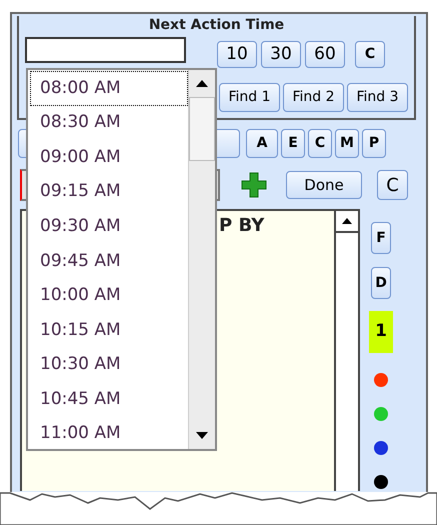  What do you see at coordinates (313, 97) in the screenshot?
I see `find-button: Find 2` at bounding box center [313, 97].